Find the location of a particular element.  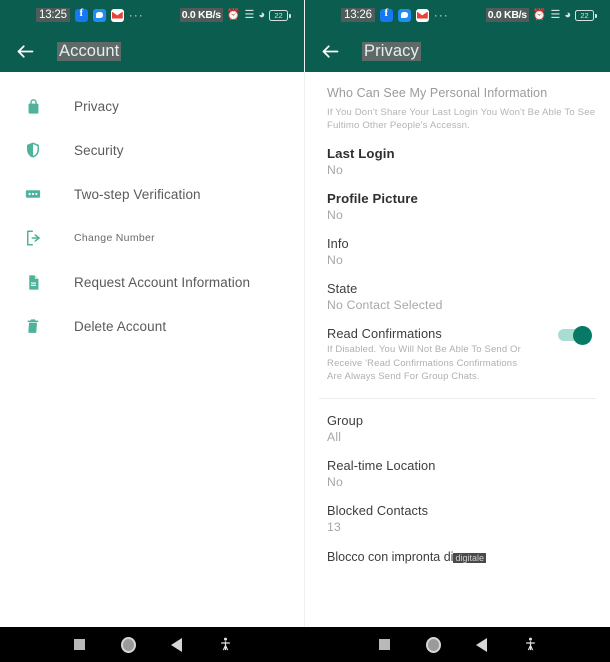

appbar-account: Account is located at coordinates (152, 51).